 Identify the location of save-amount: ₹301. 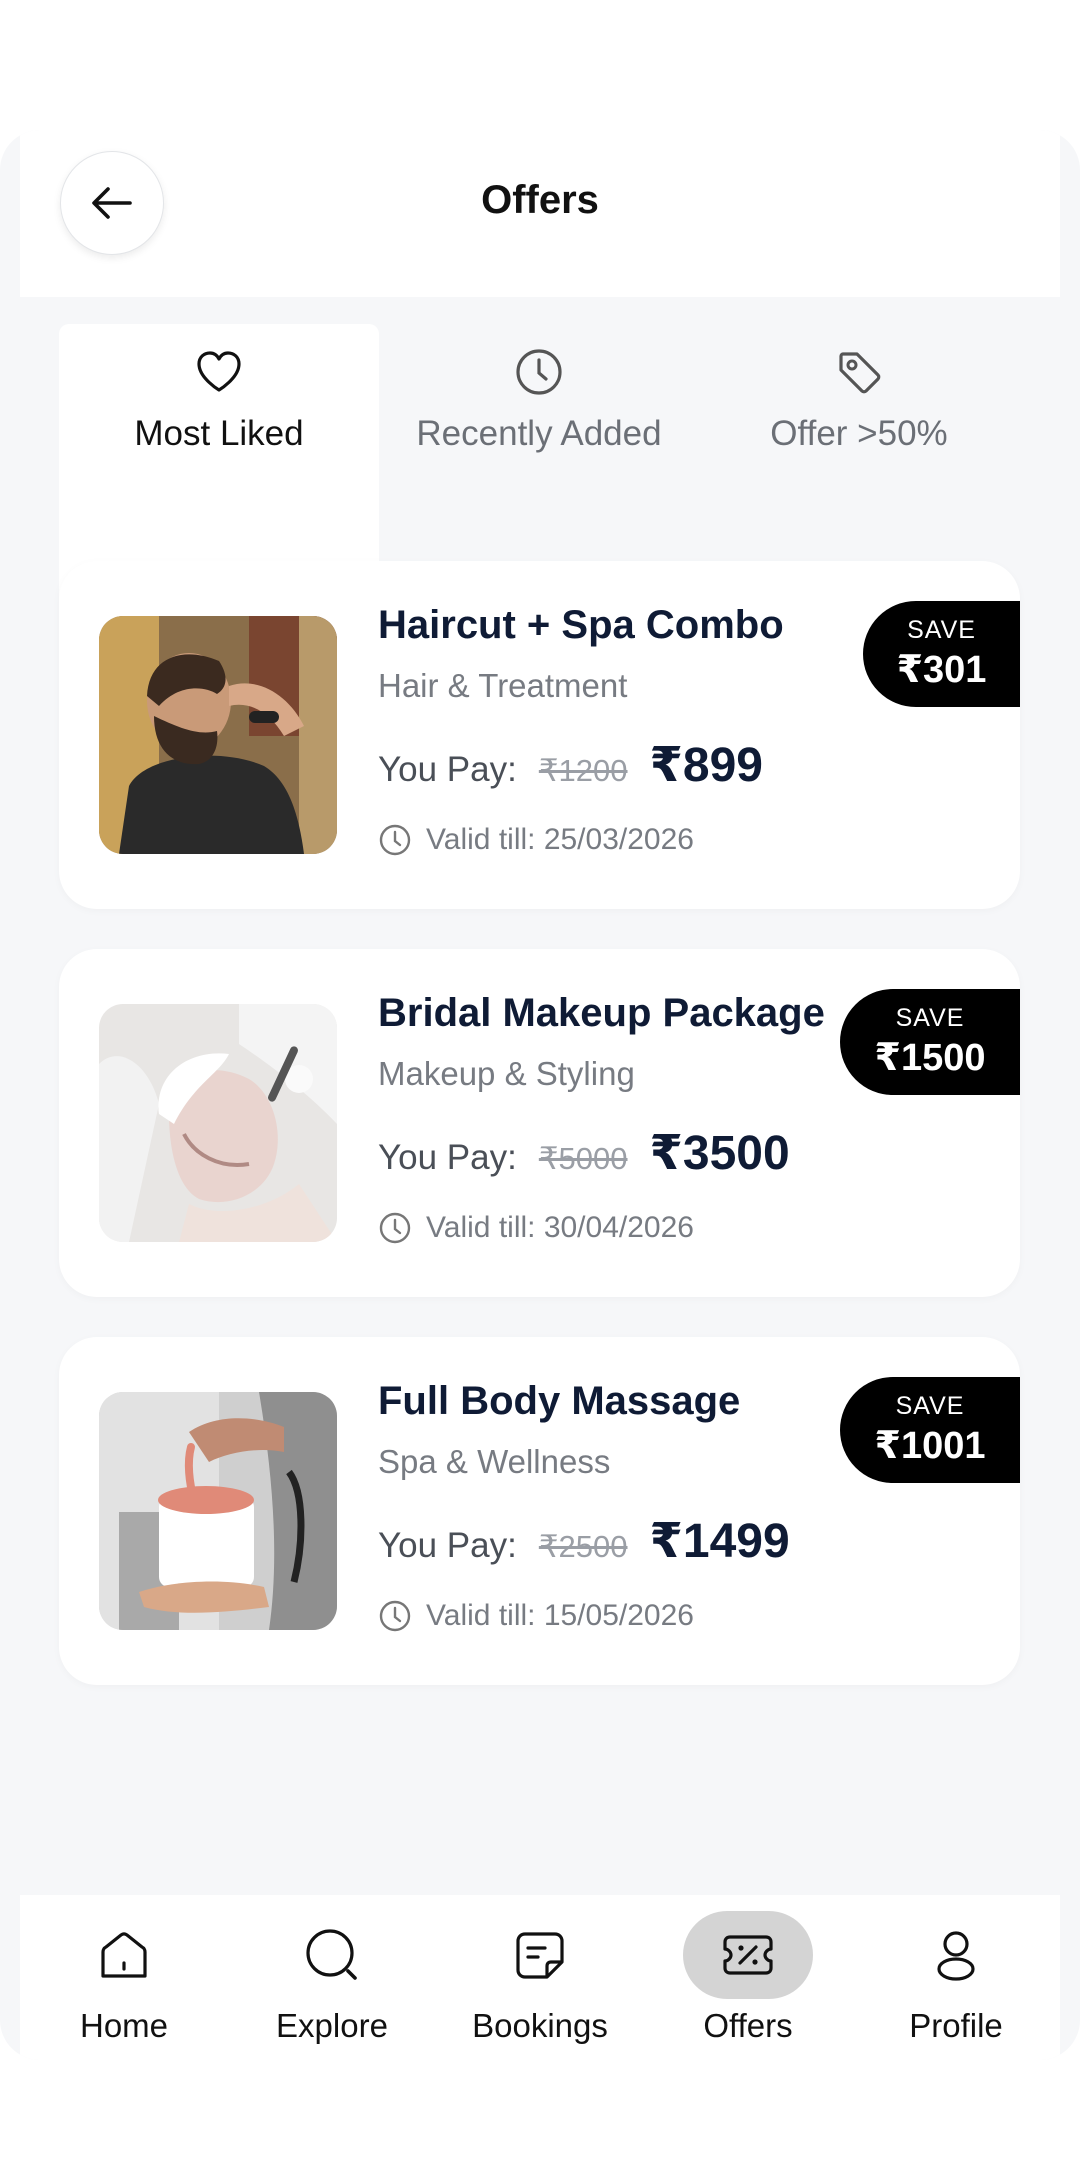
(941, 670).